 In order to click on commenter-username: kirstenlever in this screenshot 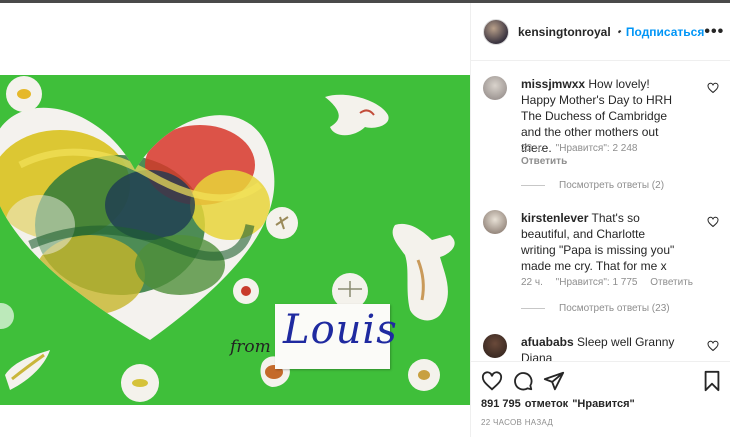, I will do `click(554, 218)`.